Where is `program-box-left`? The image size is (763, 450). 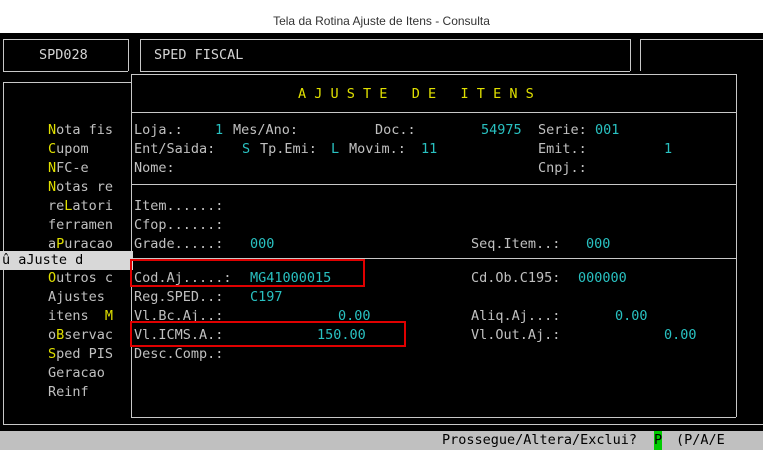
program-box-left is located at coordinates (3, 55).